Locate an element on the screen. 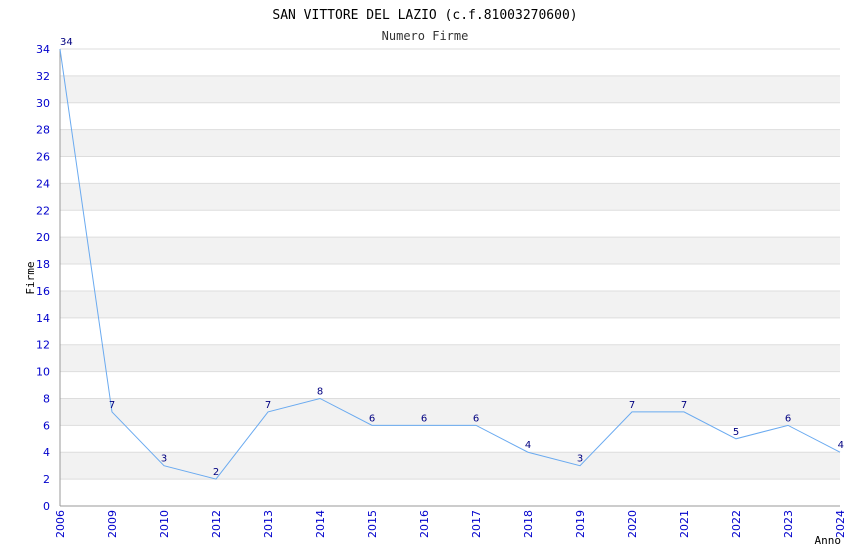 This screenshot has width=850, height=550. y-tick-label: 34 is located at coordinates (43, 49).